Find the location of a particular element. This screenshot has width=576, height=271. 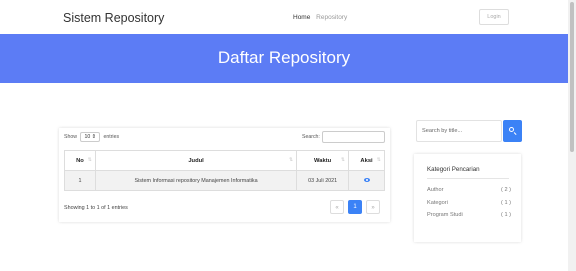

show-label: Show is located at coordinates (70, 137).